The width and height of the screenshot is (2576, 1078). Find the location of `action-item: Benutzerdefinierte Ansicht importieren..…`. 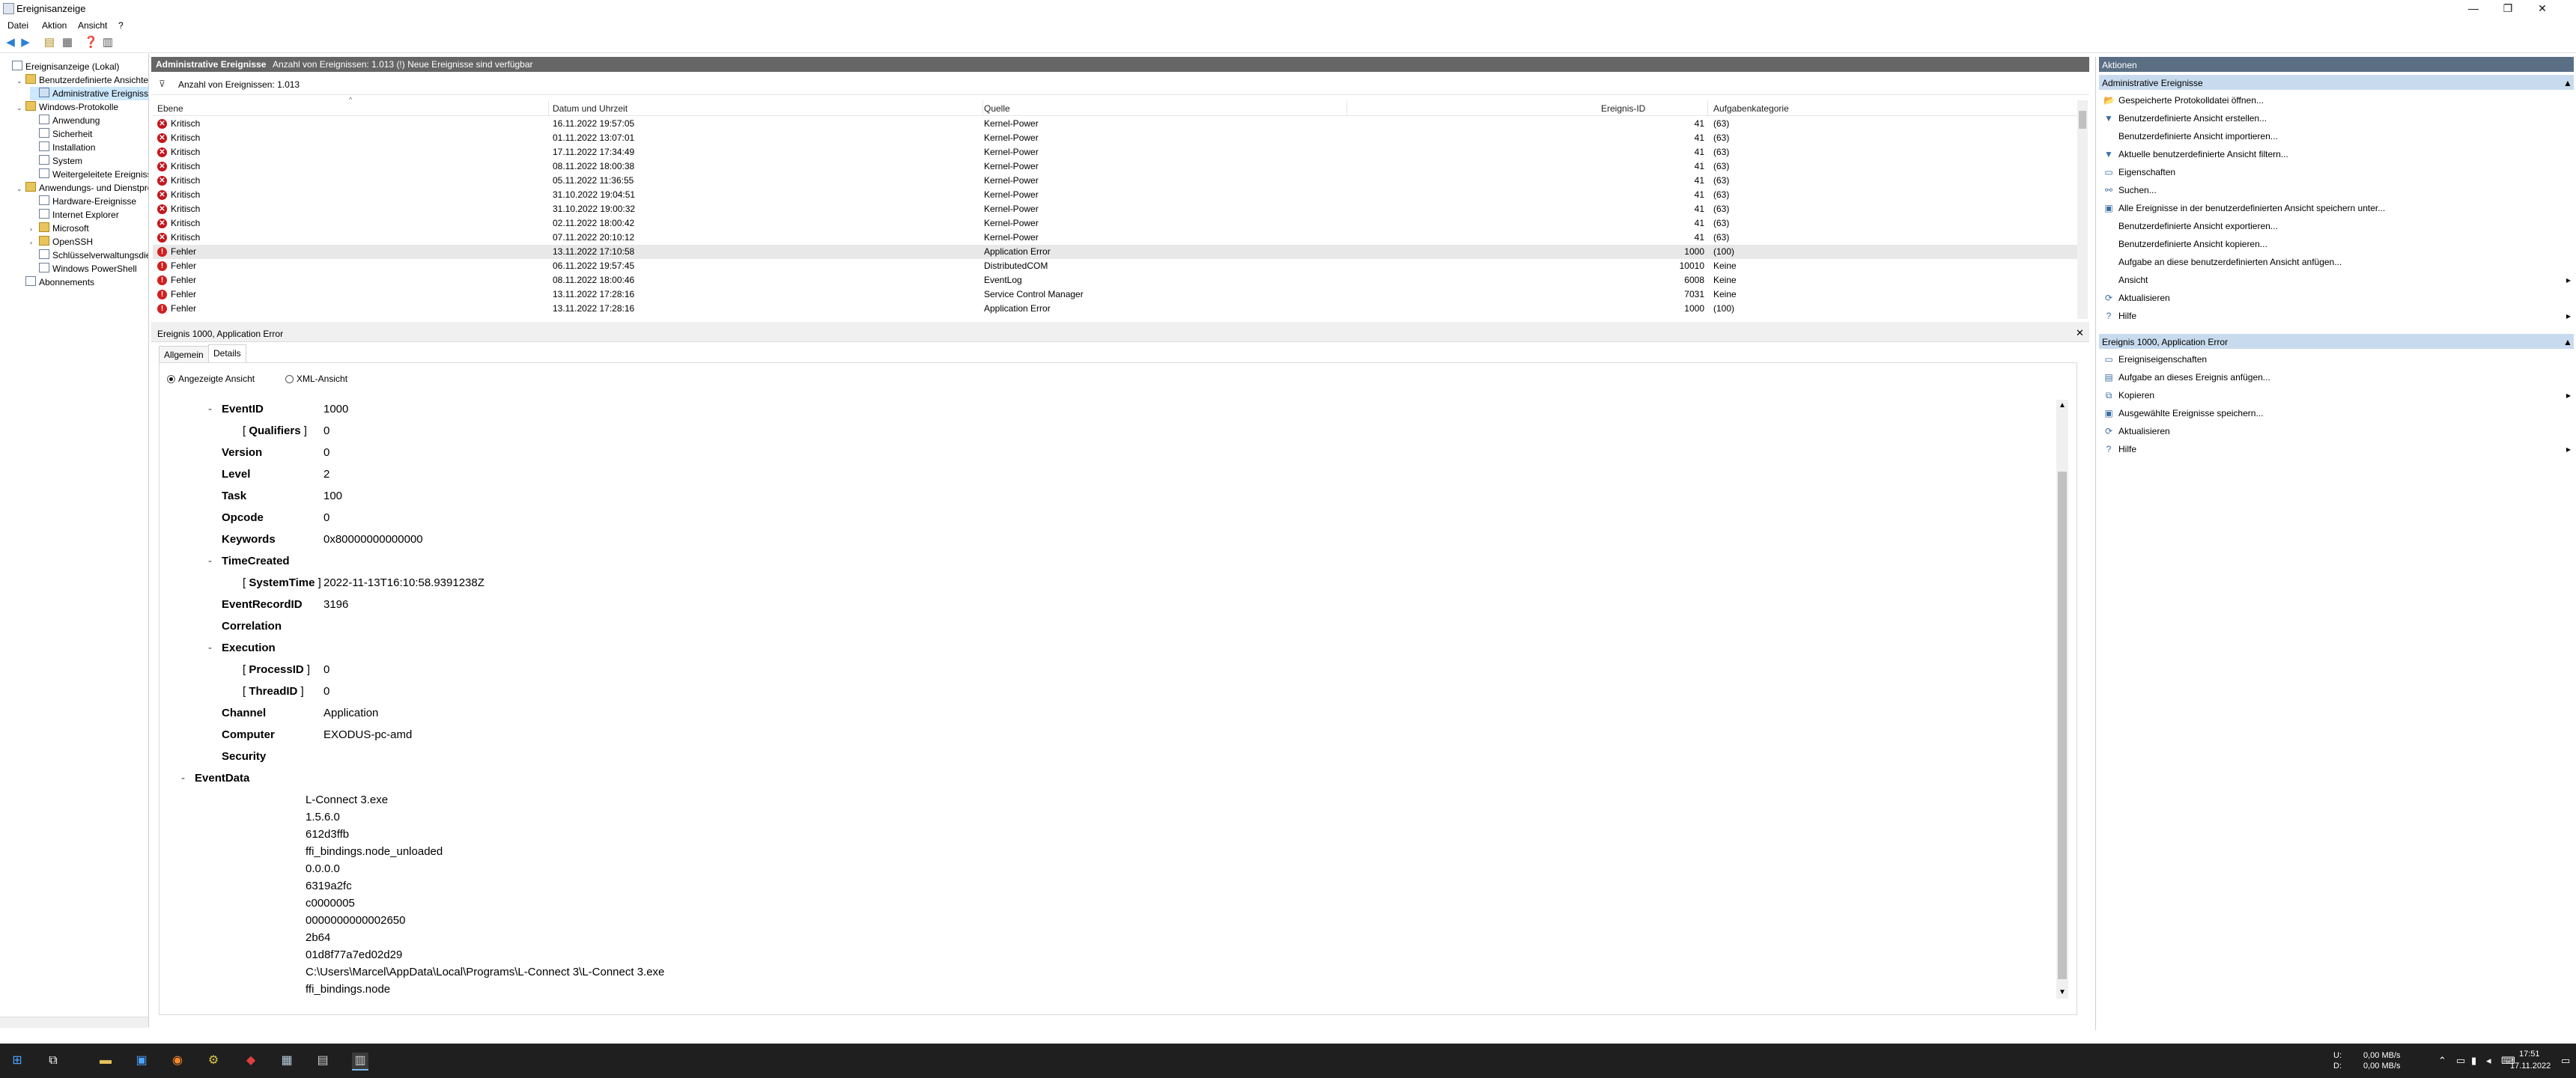

action-item: Benutzerdefinierte Ansicht importieren..… is located at coordinates (2190, 136).